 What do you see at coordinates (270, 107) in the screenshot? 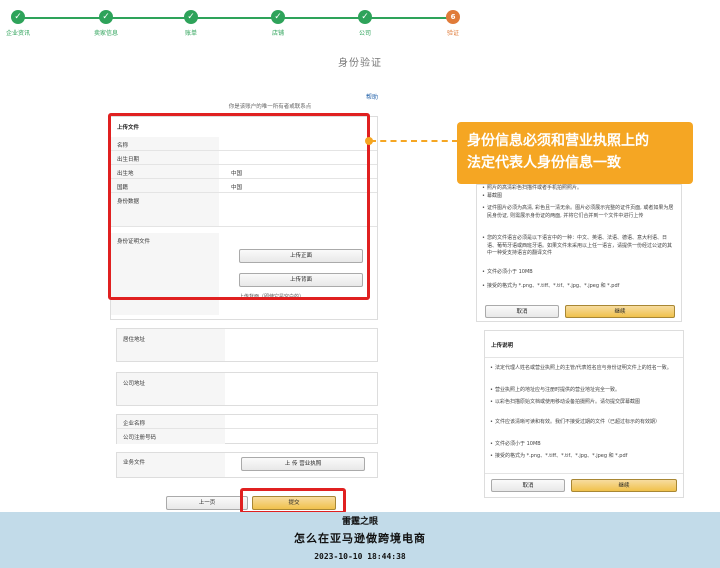
I see `page-subtitle: 你是该账户的唯一所有者或联系点` at bounding box center [270, 107].